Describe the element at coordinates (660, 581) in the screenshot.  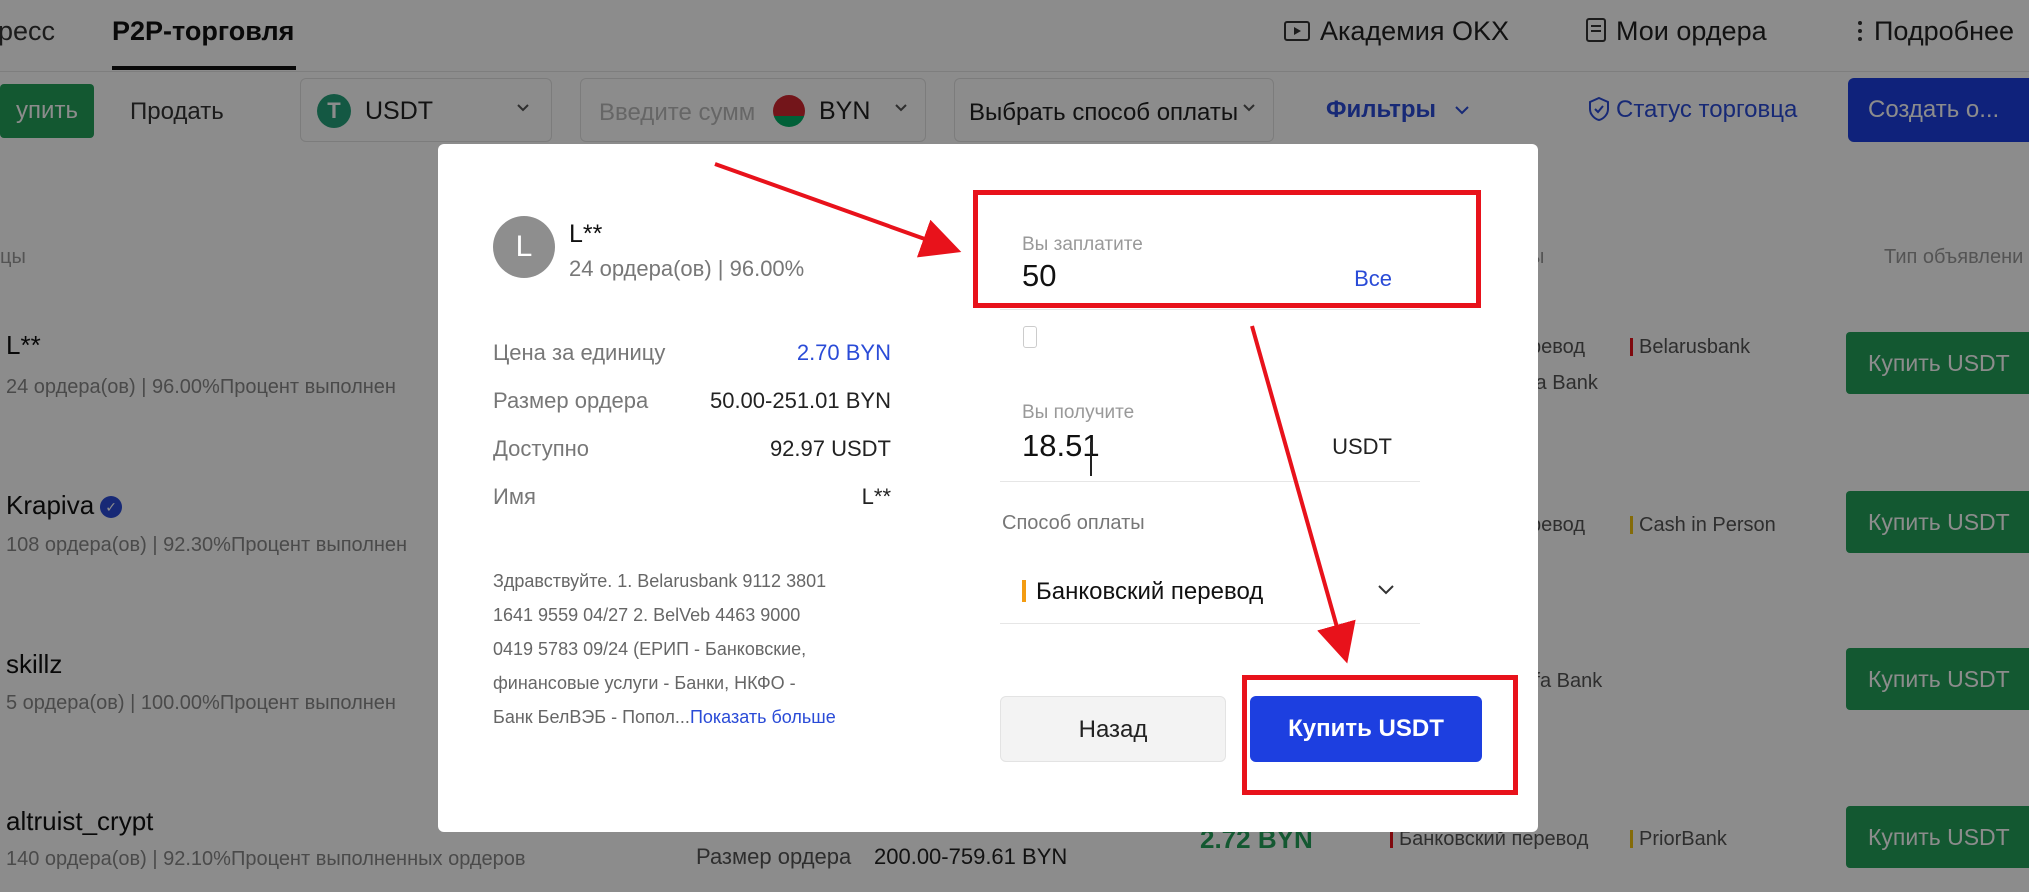
I see `terms-line: Здравствуйте. 1. Belarusbank 9112 3801` at that location.